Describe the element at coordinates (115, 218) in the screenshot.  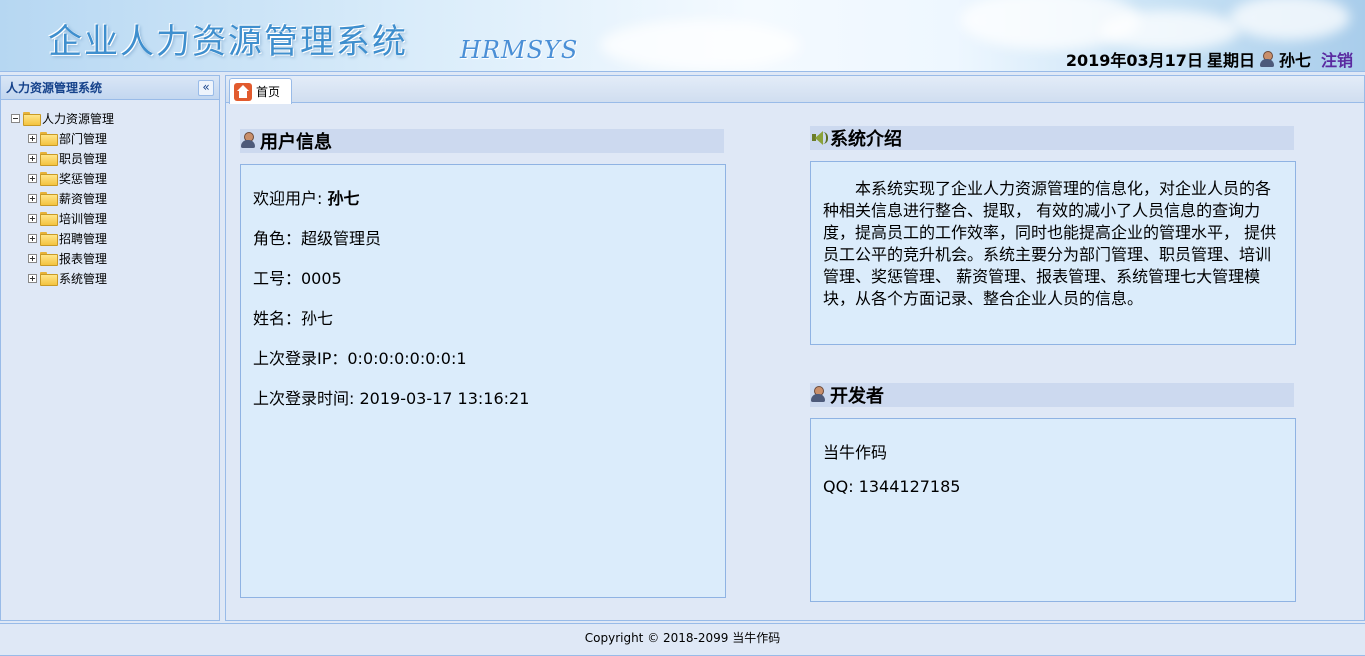
I see `sidebar-item-training: 培训管理` at that location.